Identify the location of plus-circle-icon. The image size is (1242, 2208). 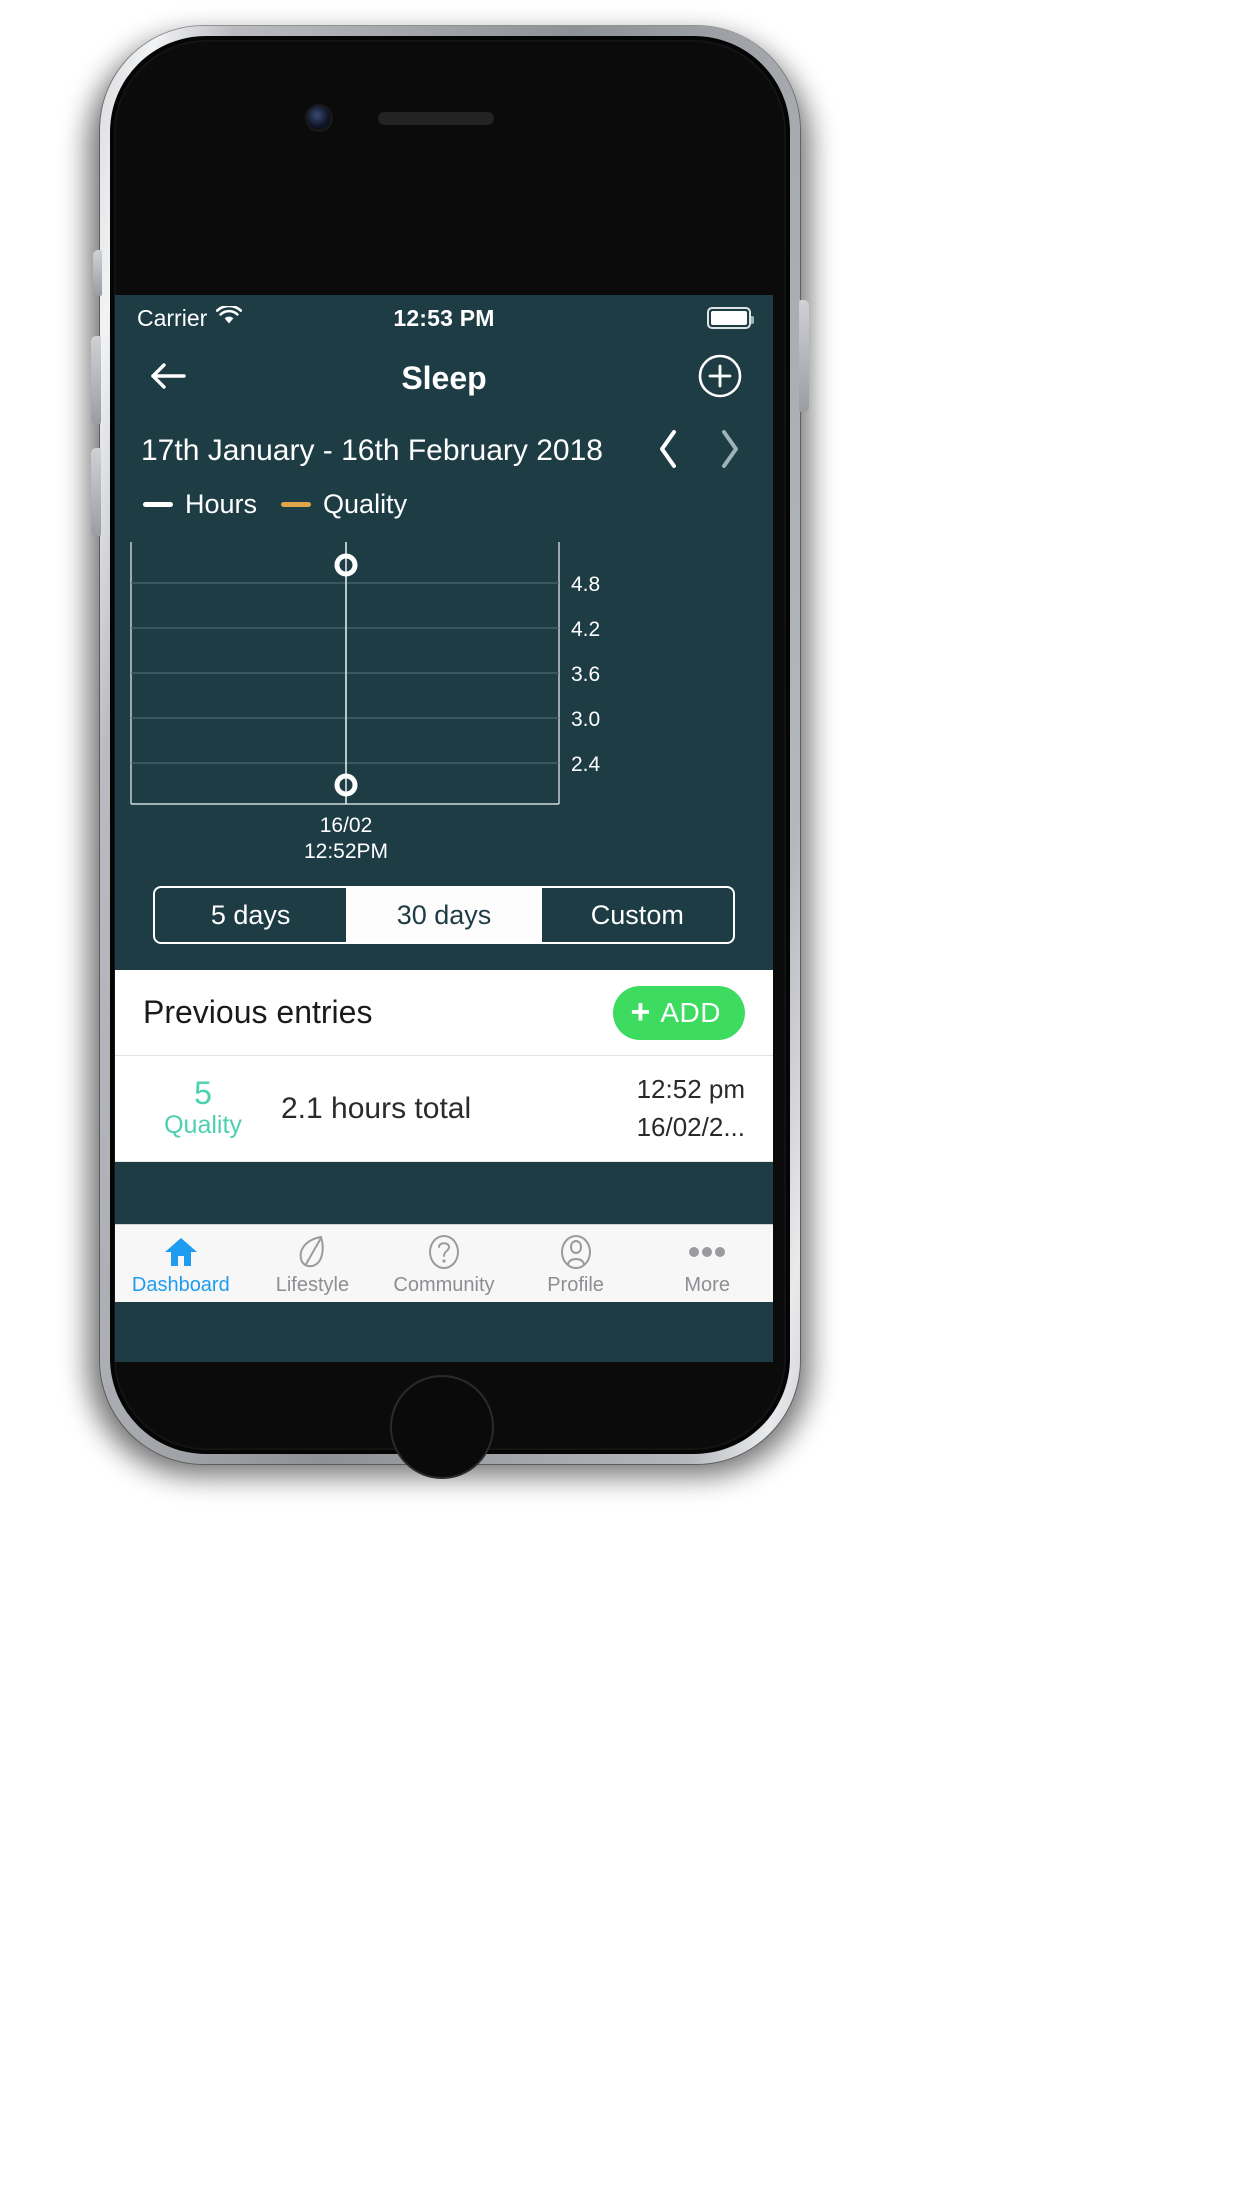
(720, 378).